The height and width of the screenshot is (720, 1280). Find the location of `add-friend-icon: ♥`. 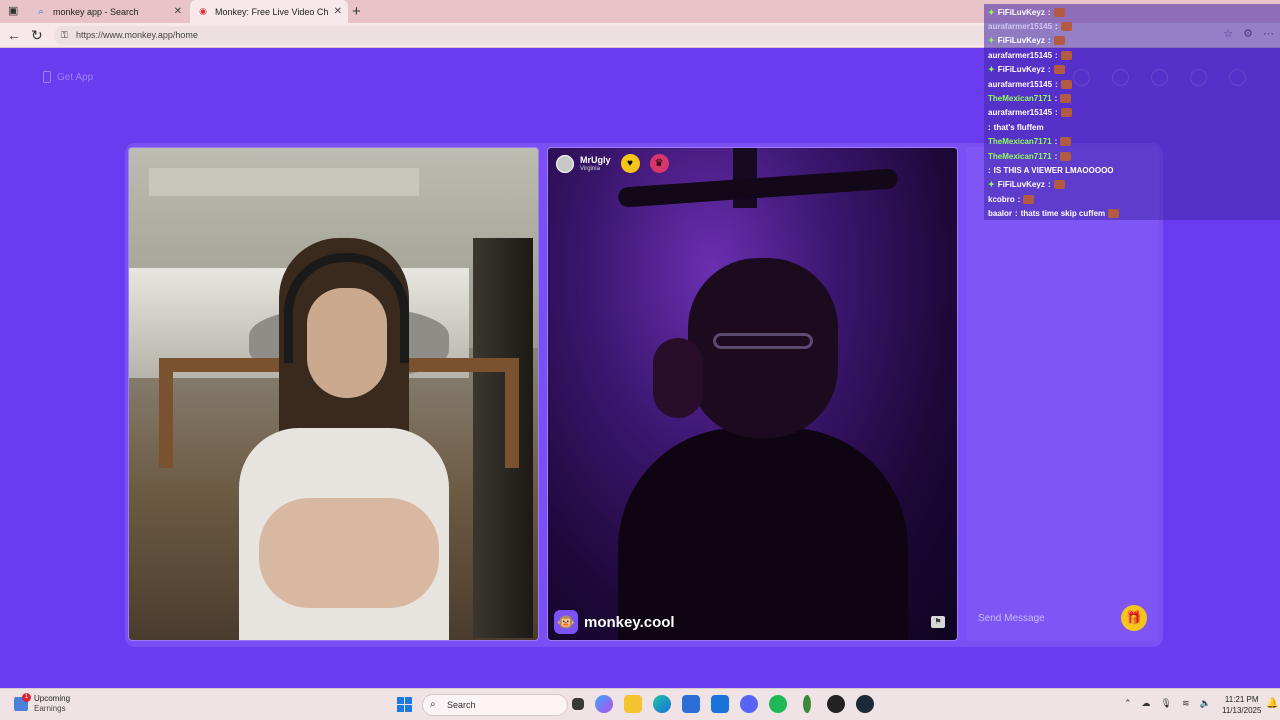

add-friend-icon: ♥ is located at coordinates (630, 163).